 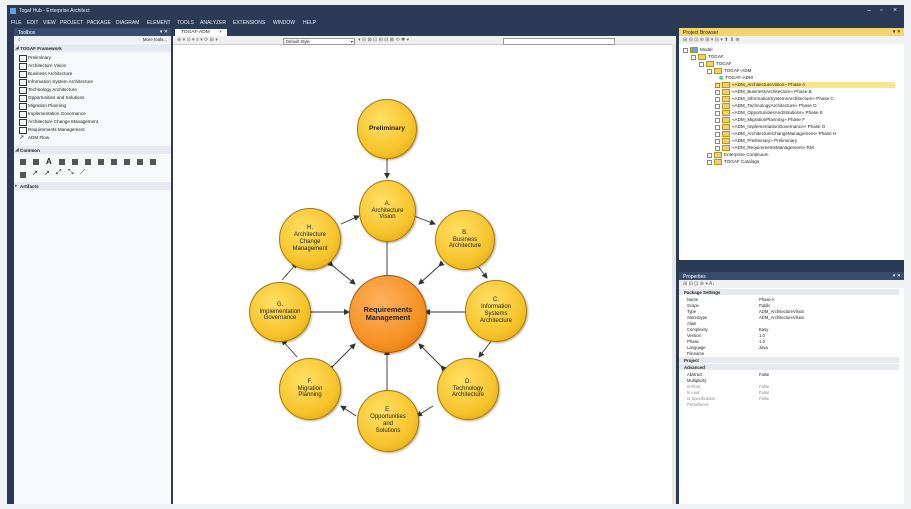 What do you see at coordinates (769, 113) in the screenshot?
I see `tree-phase-e: «ADM_OpportunitiesAndSolutions» Phase E` at bounding box center [769, 113].